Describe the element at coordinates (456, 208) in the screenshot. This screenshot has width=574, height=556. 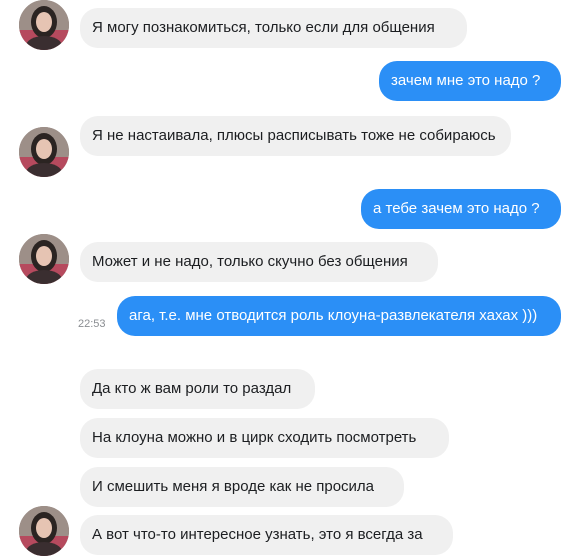
I see `message-text: а тебе зачем это надо ?` at that location.